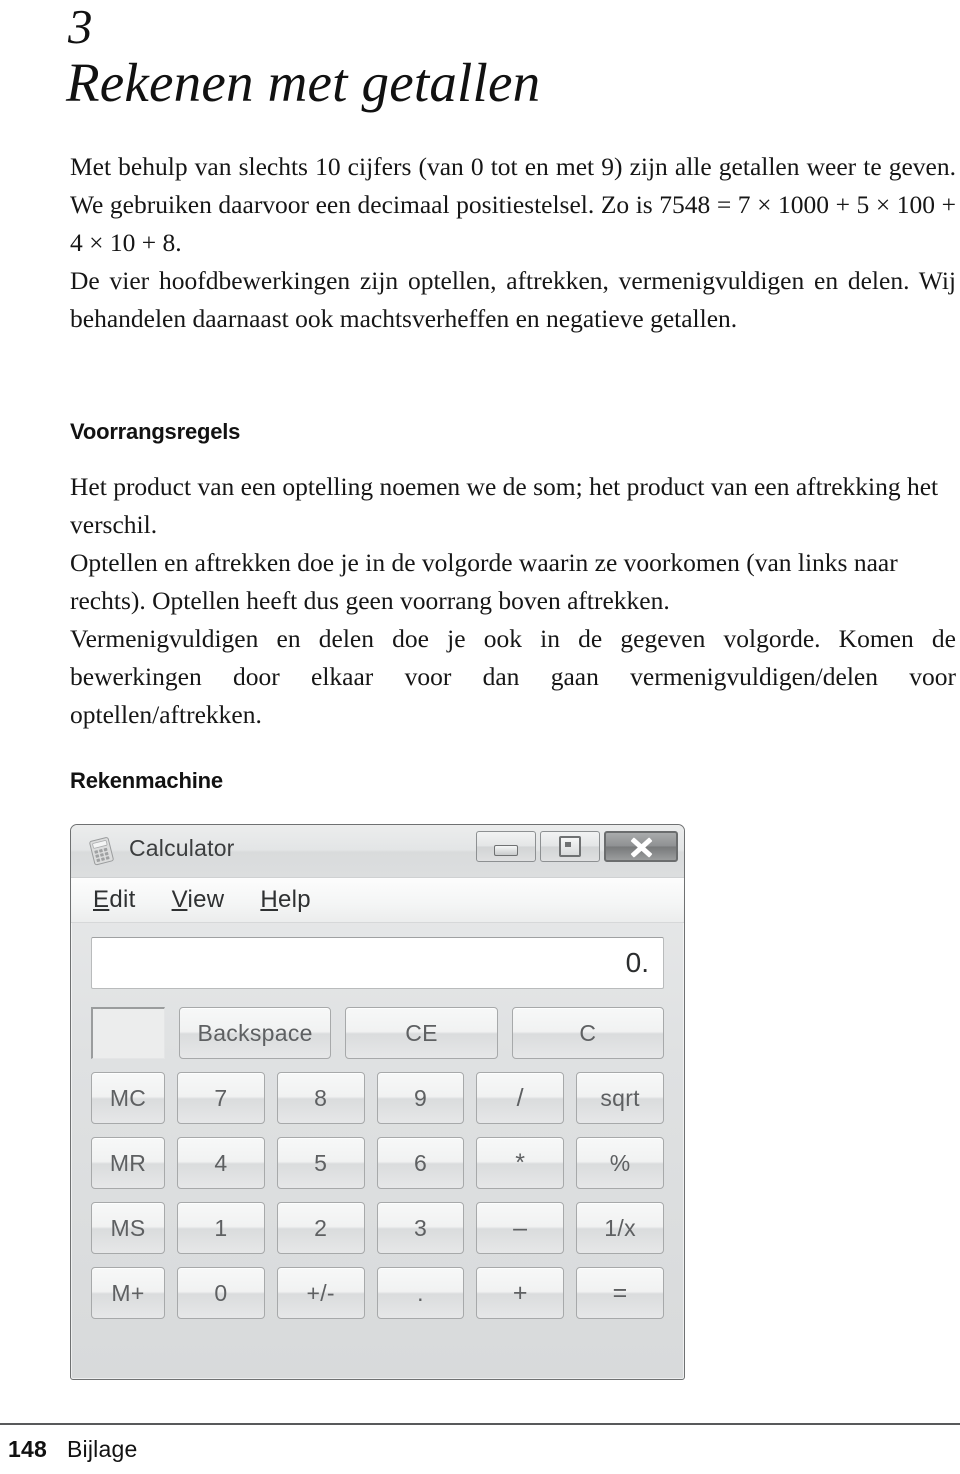  I want to click on menu-item-edit: Edit, so click(114, 900).